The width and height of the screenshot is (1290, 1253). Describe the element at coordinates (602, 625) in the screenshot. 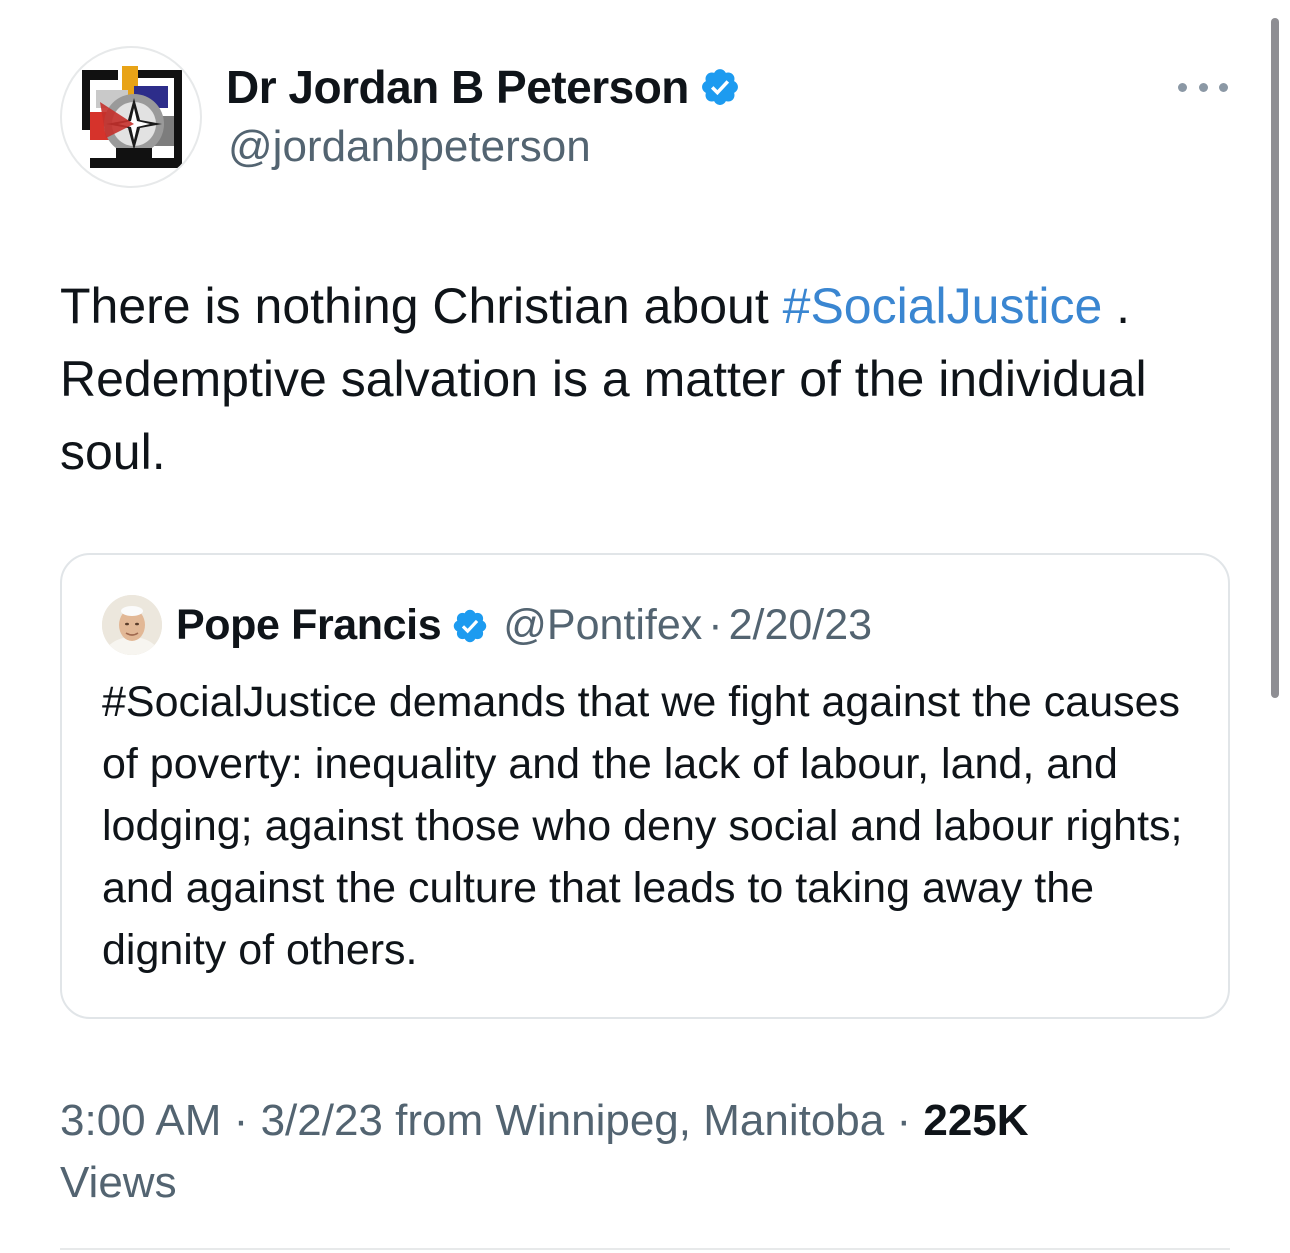

I see `quoted-handle: @Pontifex` at that location.